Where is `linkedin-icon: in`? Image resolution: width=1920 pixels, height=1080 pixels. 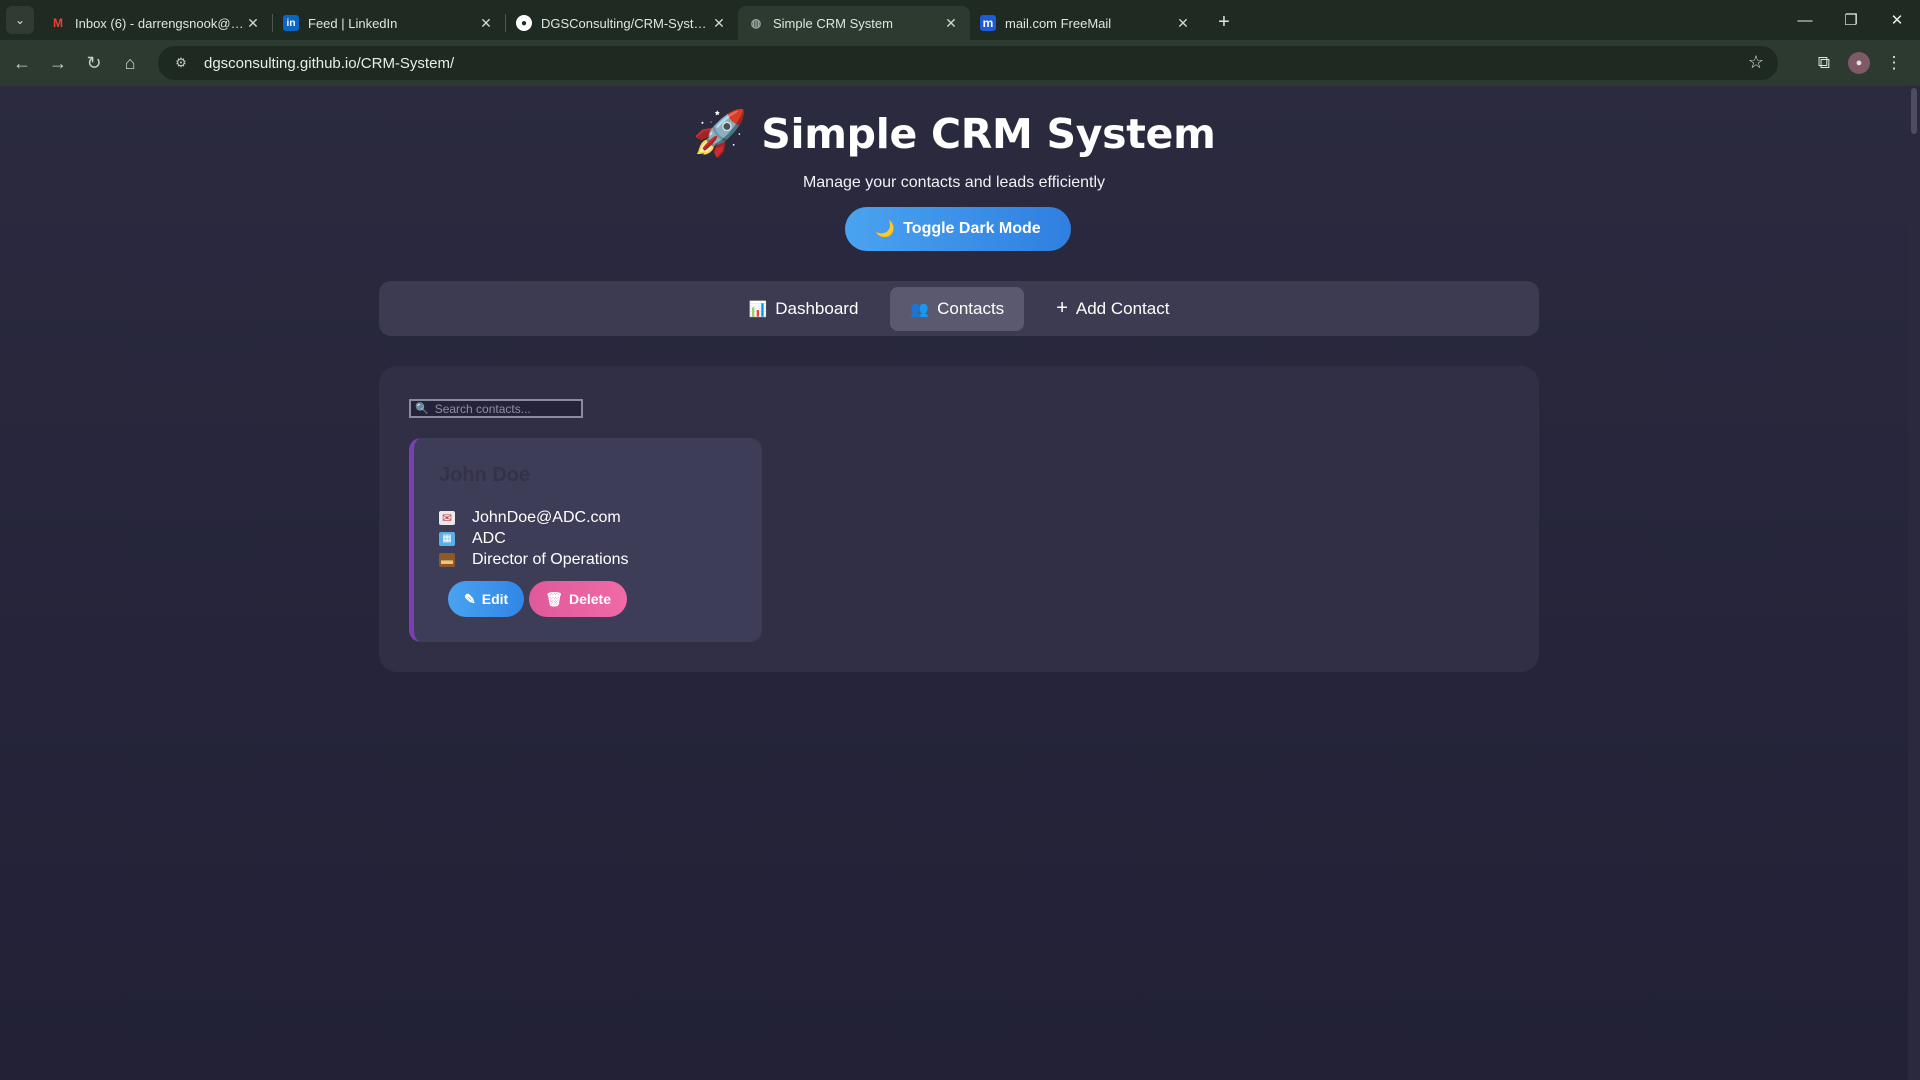
linkedin-icon: in is located at coordinates (291, 23).